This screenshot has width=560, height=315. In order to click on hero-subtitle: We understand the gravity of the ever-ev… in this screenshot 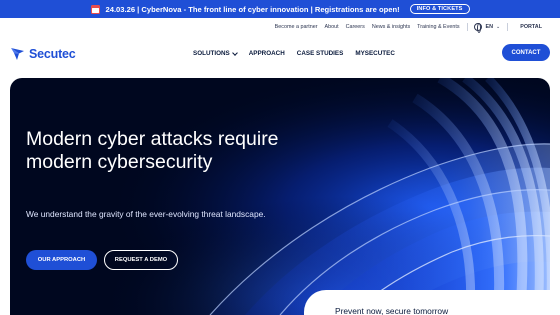, I will do `click(146, 214)`.